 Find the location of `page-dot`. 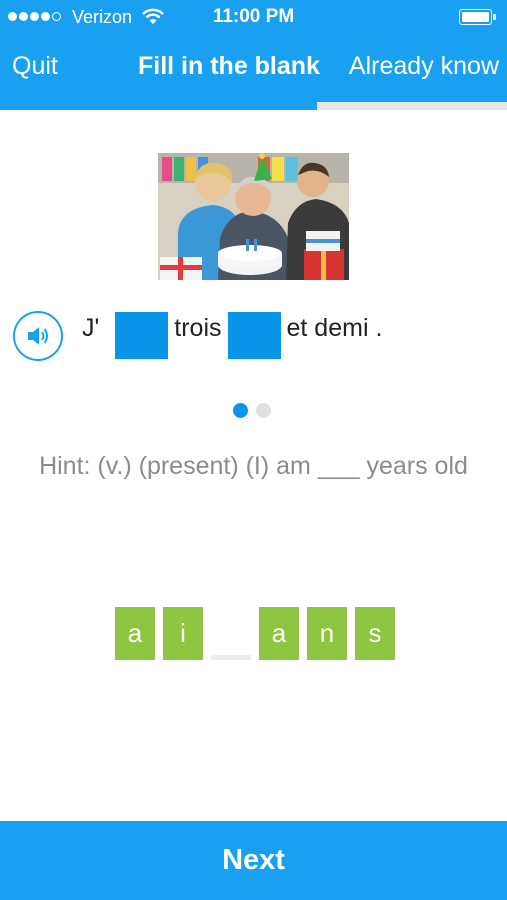

page-dot is located at coordinates (263, 410).